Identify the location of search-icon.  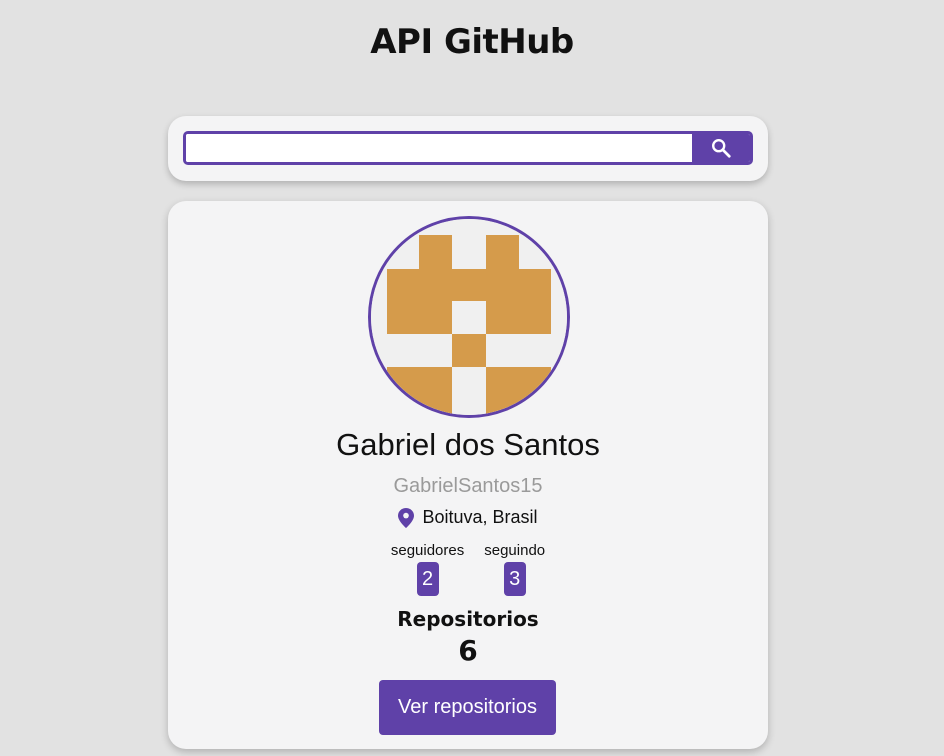
(721, 148).